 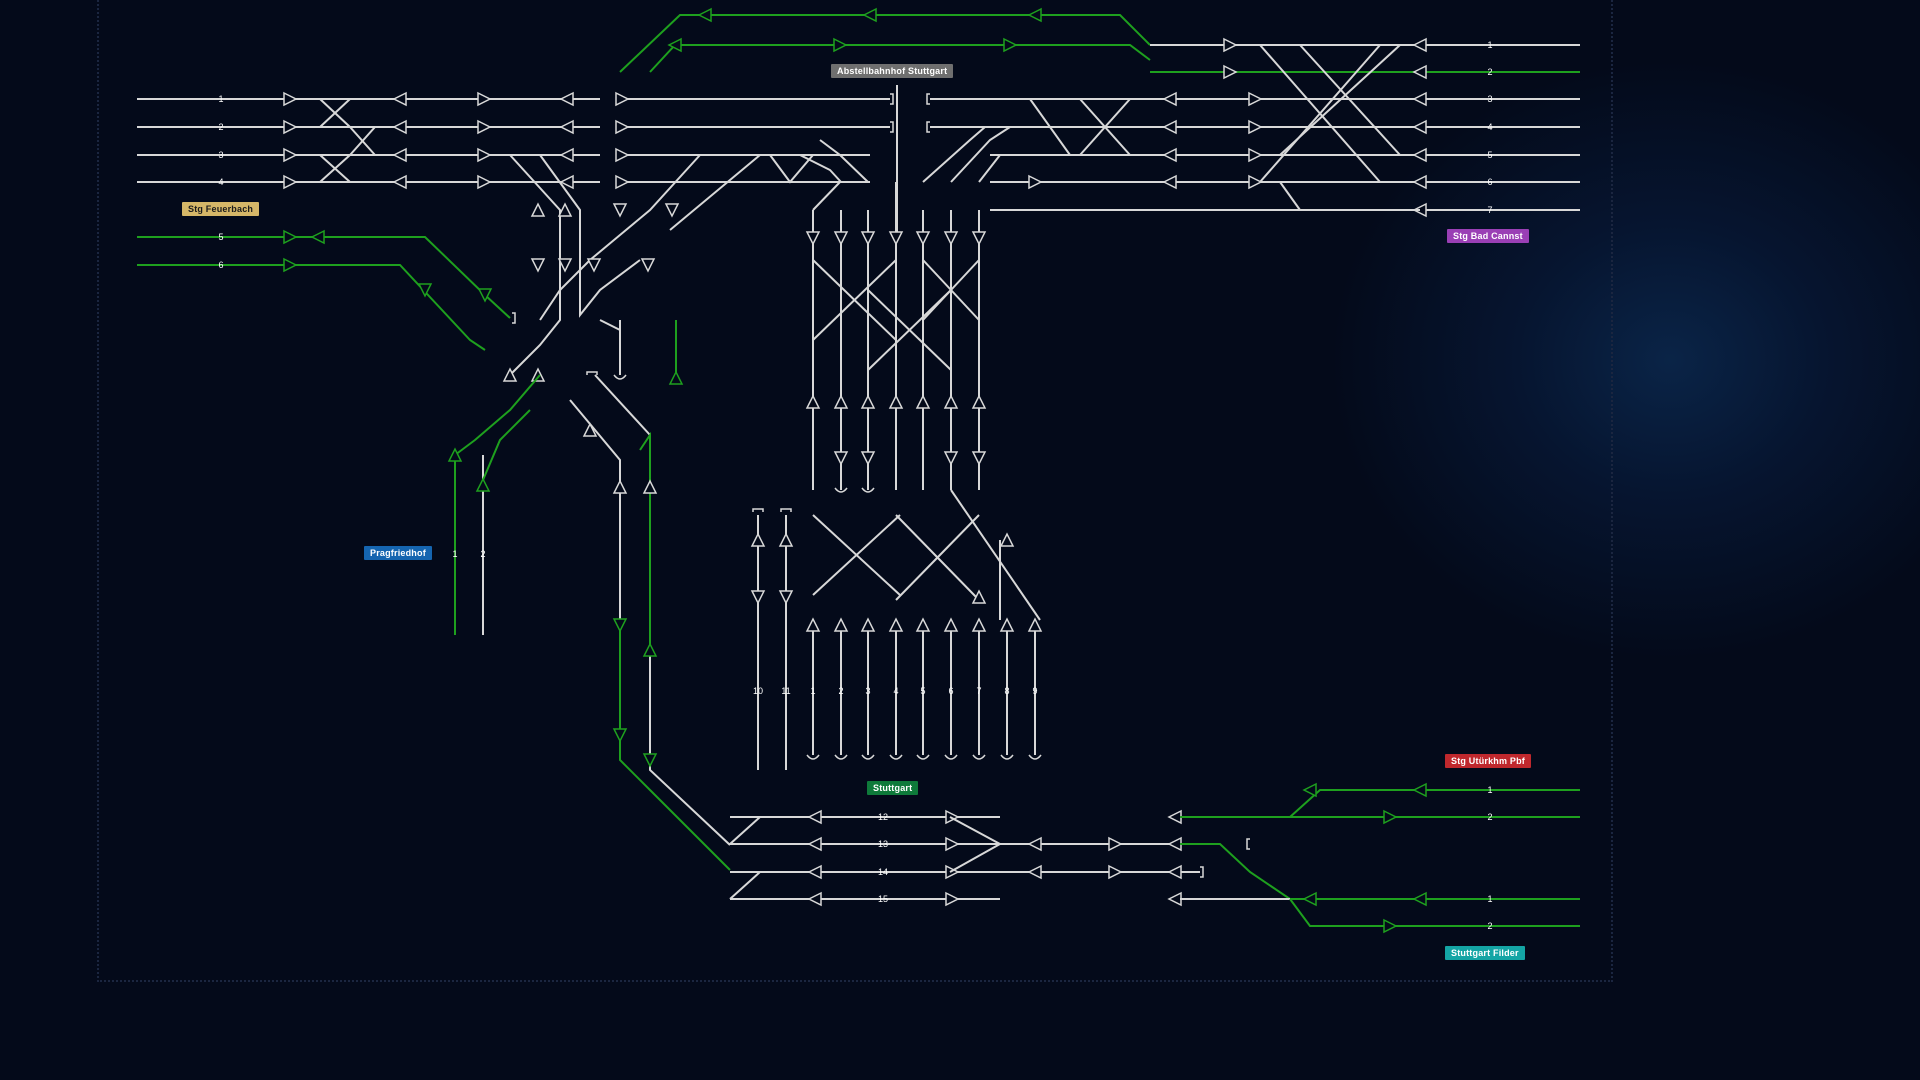 I want to click on station-label-untertuerkheim: Stg Utürkhm Pbf, so click(x=1488, y=761).